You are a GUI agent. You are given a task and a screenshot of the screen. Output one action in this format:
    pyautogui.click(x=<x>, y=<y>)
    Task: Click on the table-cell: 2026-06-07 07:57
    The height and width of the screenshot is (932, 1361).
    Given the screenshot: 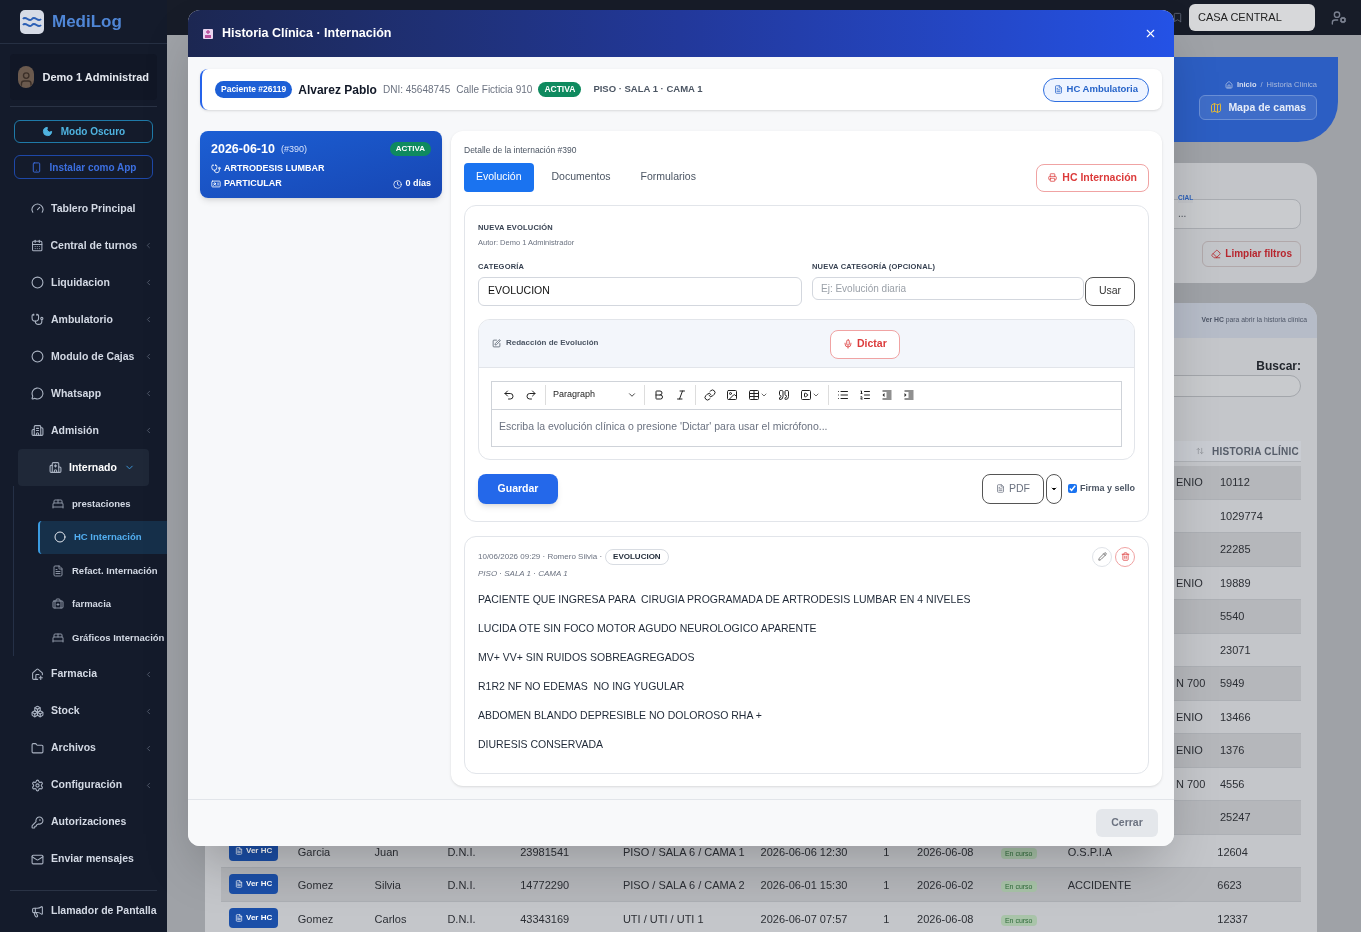 What is the action you would take?
    pyautogui.click(x=804, y=918)
    